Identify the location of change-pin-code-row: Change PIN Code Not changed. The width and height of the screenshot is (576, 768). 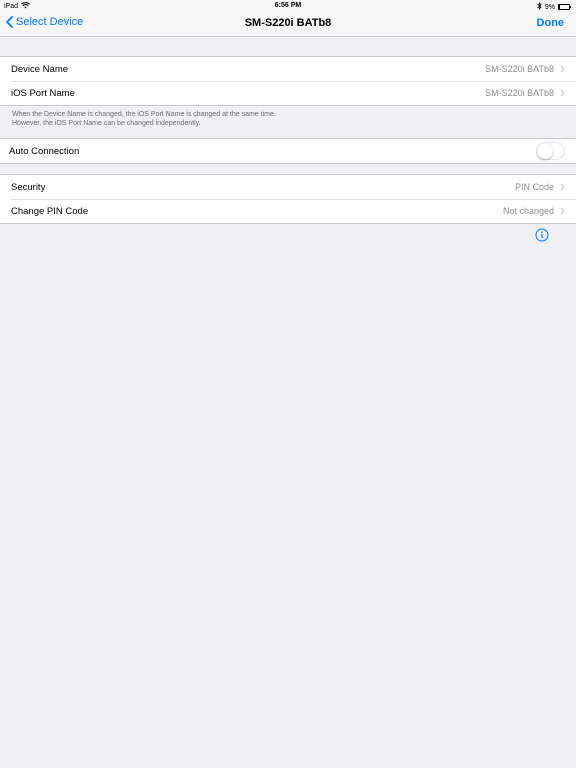
(288, 211).